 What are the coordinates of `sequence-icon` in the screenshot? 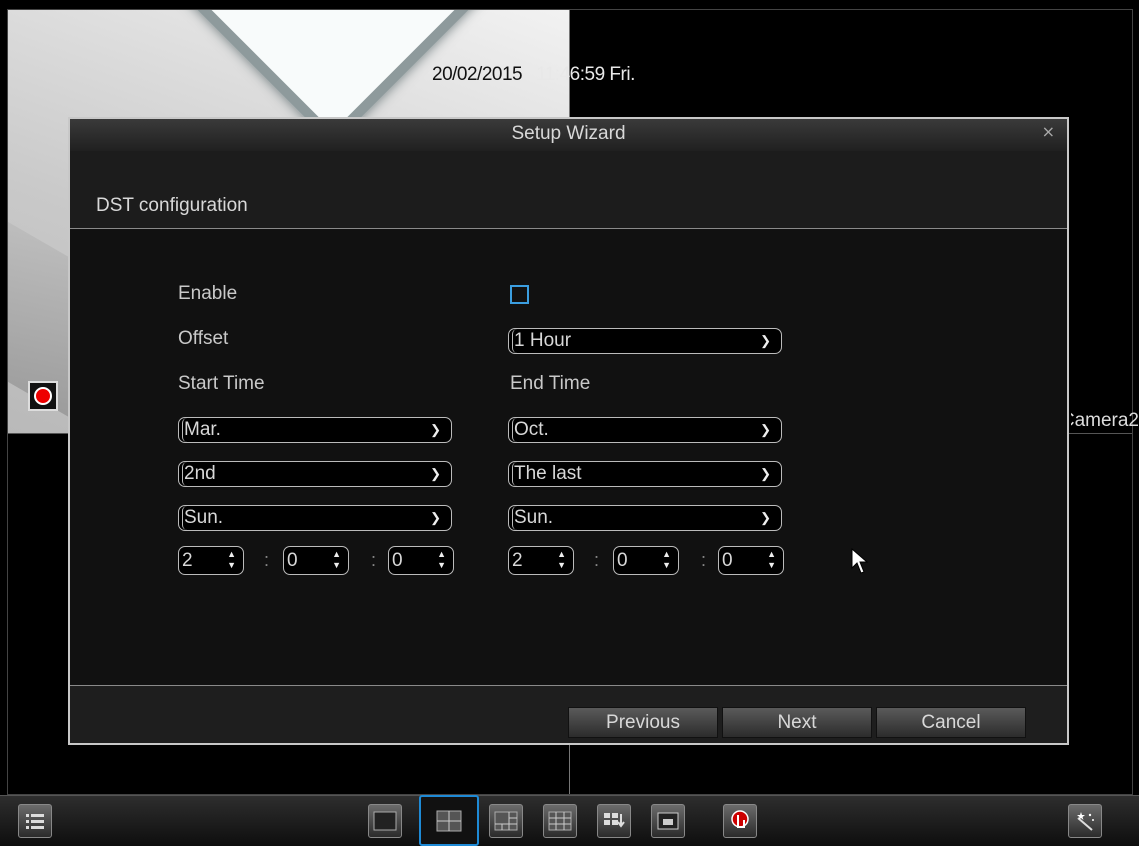 It's located at (614, 821).